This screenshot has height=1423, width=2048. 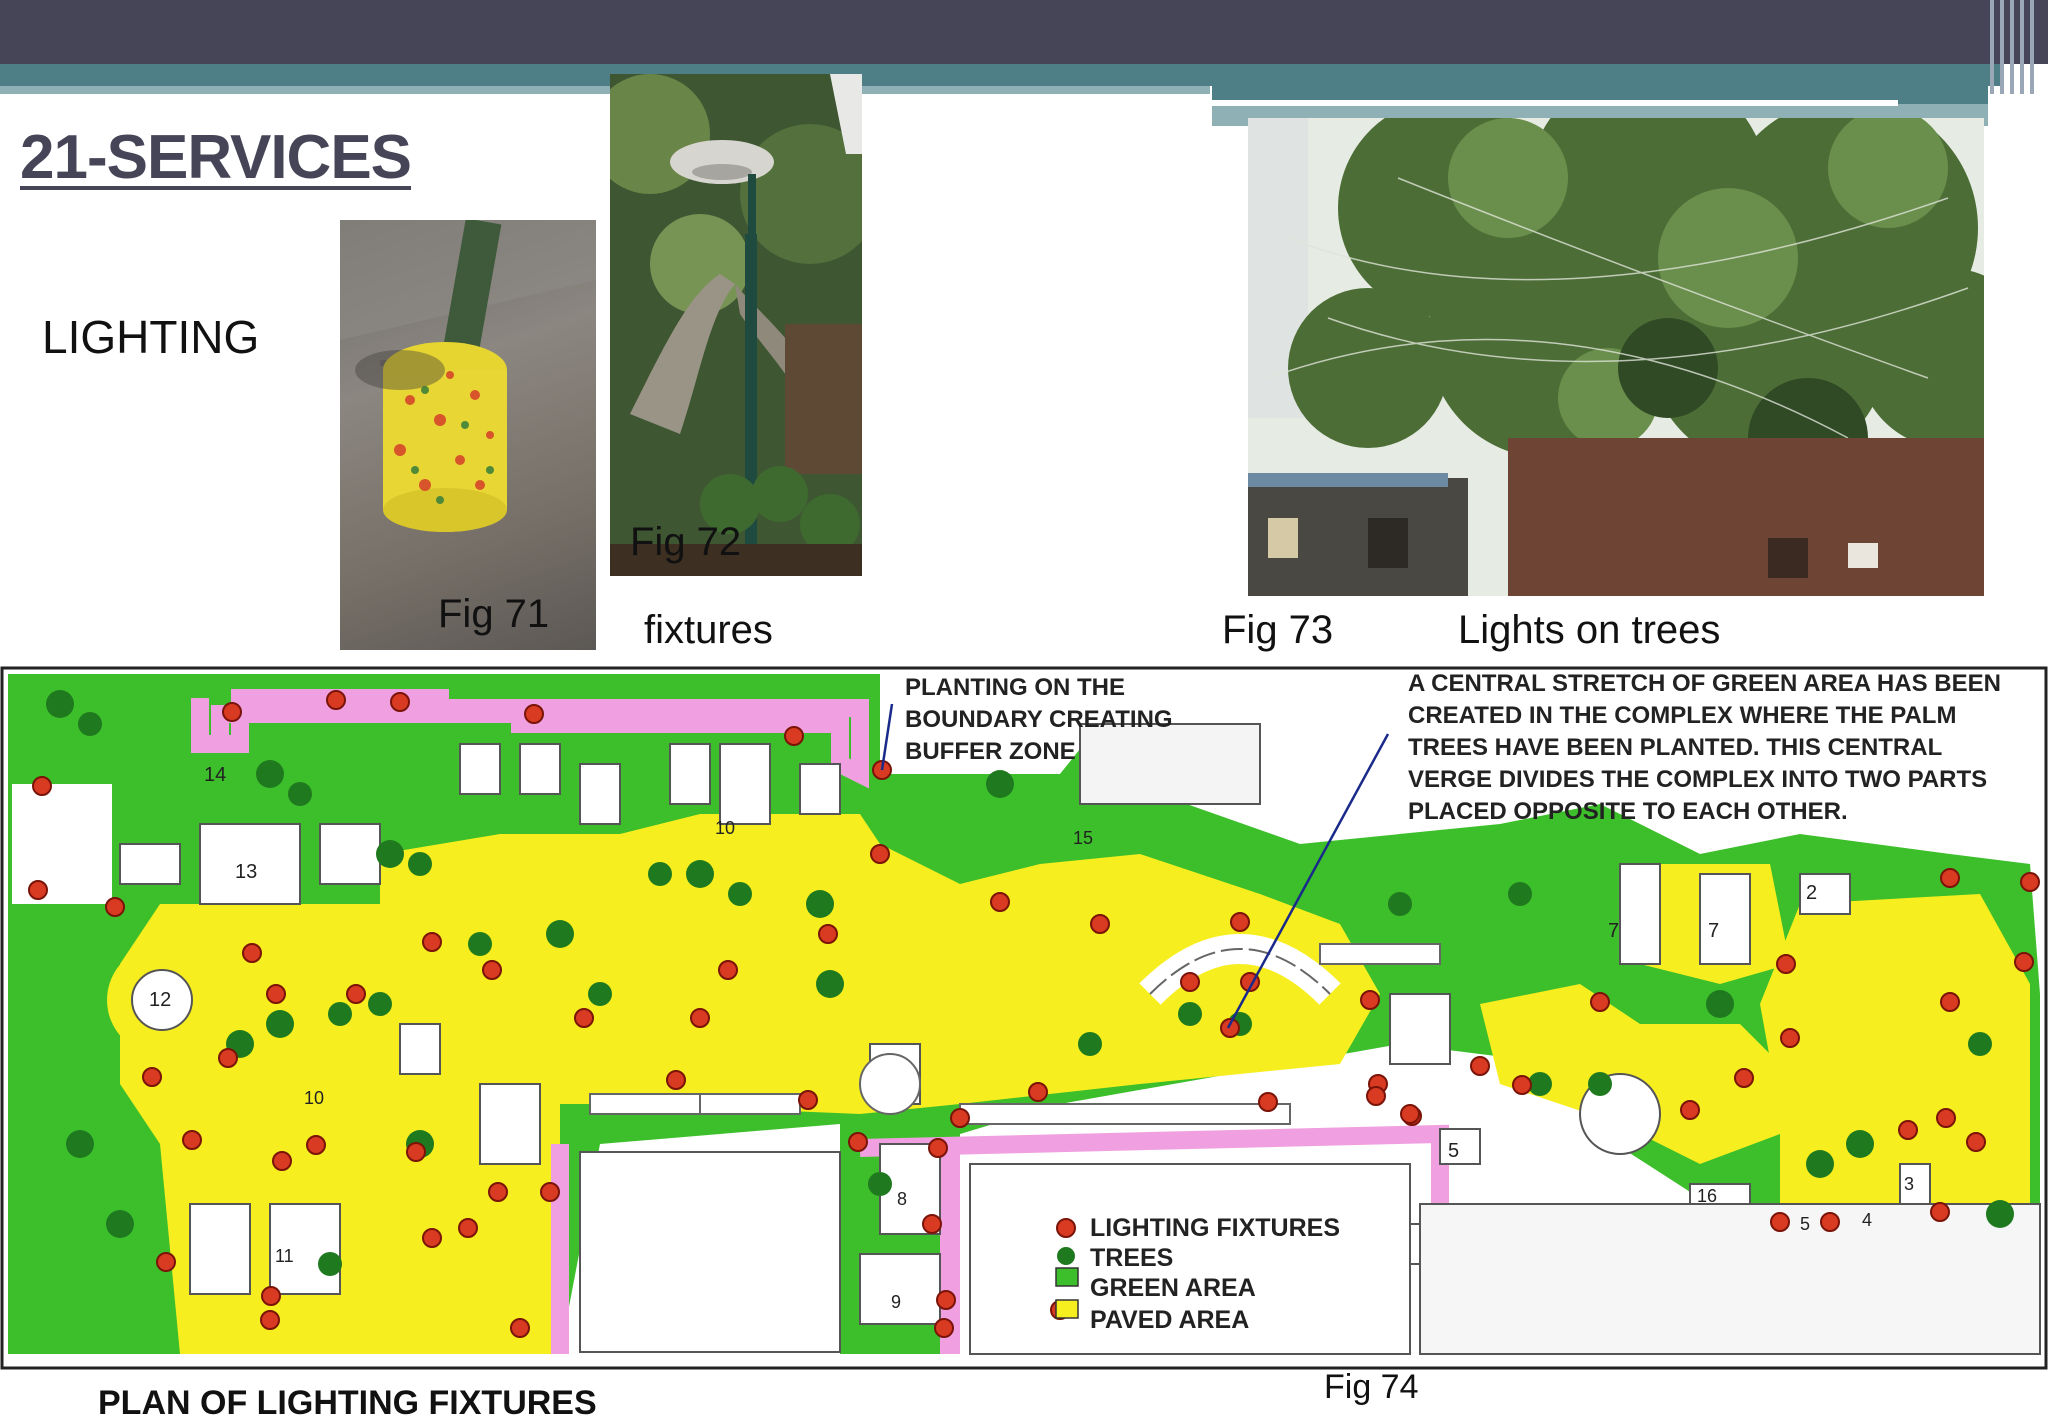 What do you see at coordinates (1024, 32) in the screenshot?
I see `header-band` at bounding box center [1024, 32].